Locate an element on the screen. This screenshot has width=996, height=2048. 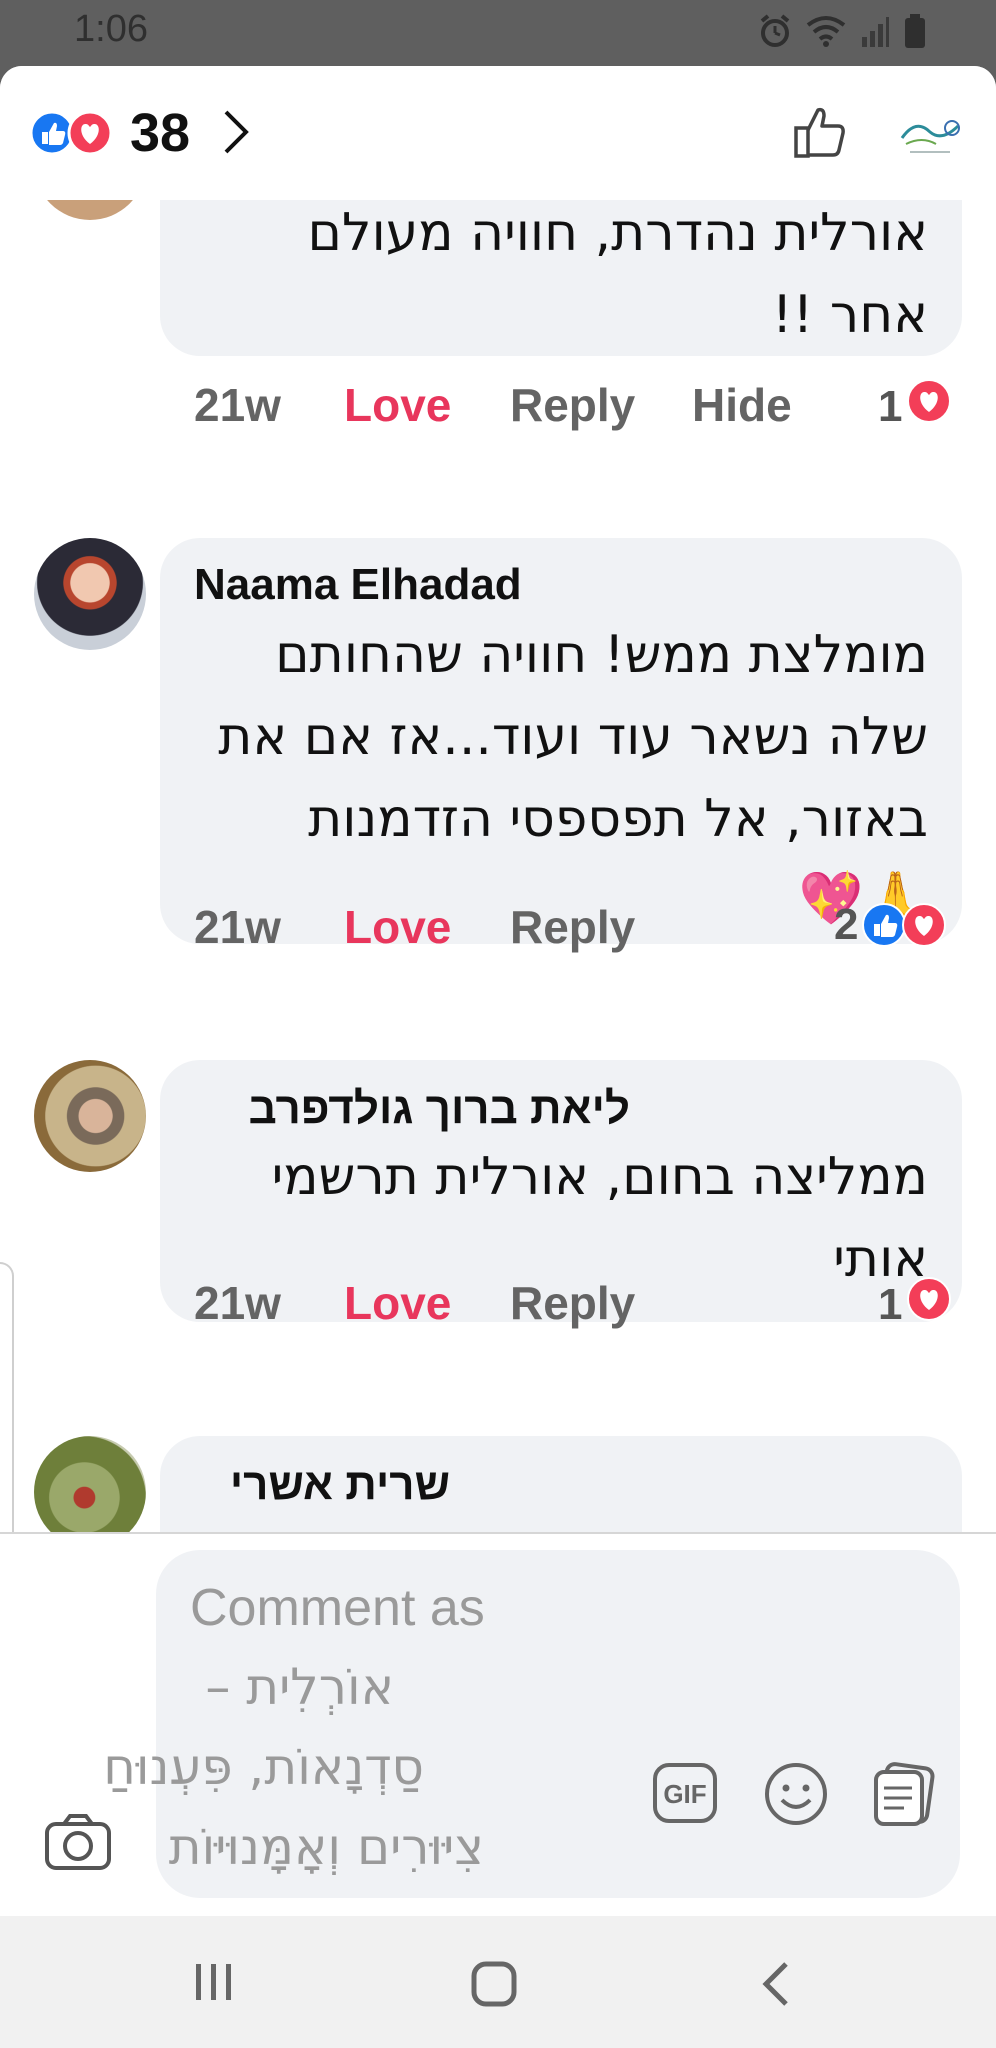
status-icons is located at coordinates (842, 33).